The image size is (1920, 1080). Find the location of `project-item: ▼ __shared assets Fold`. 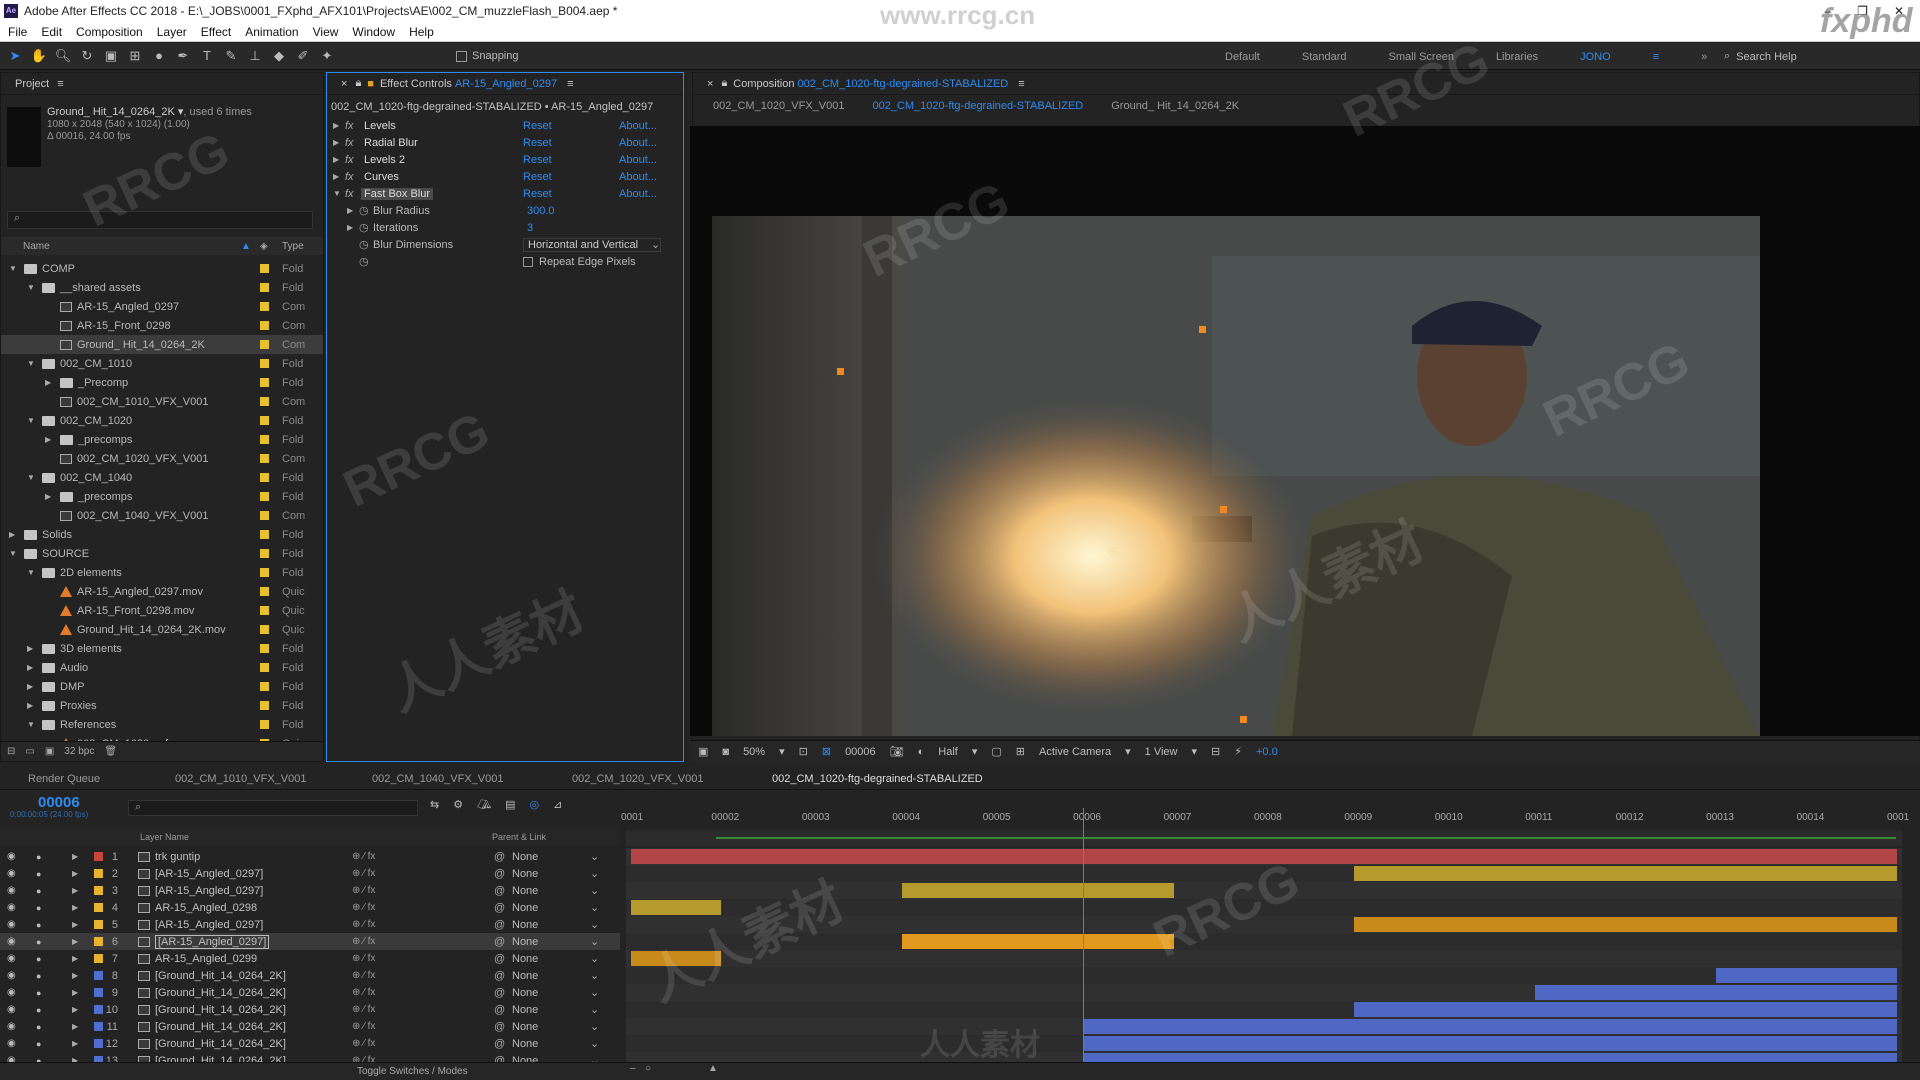

project-item: ▼ __shared assets Fold is located at coordinates (162, 287).